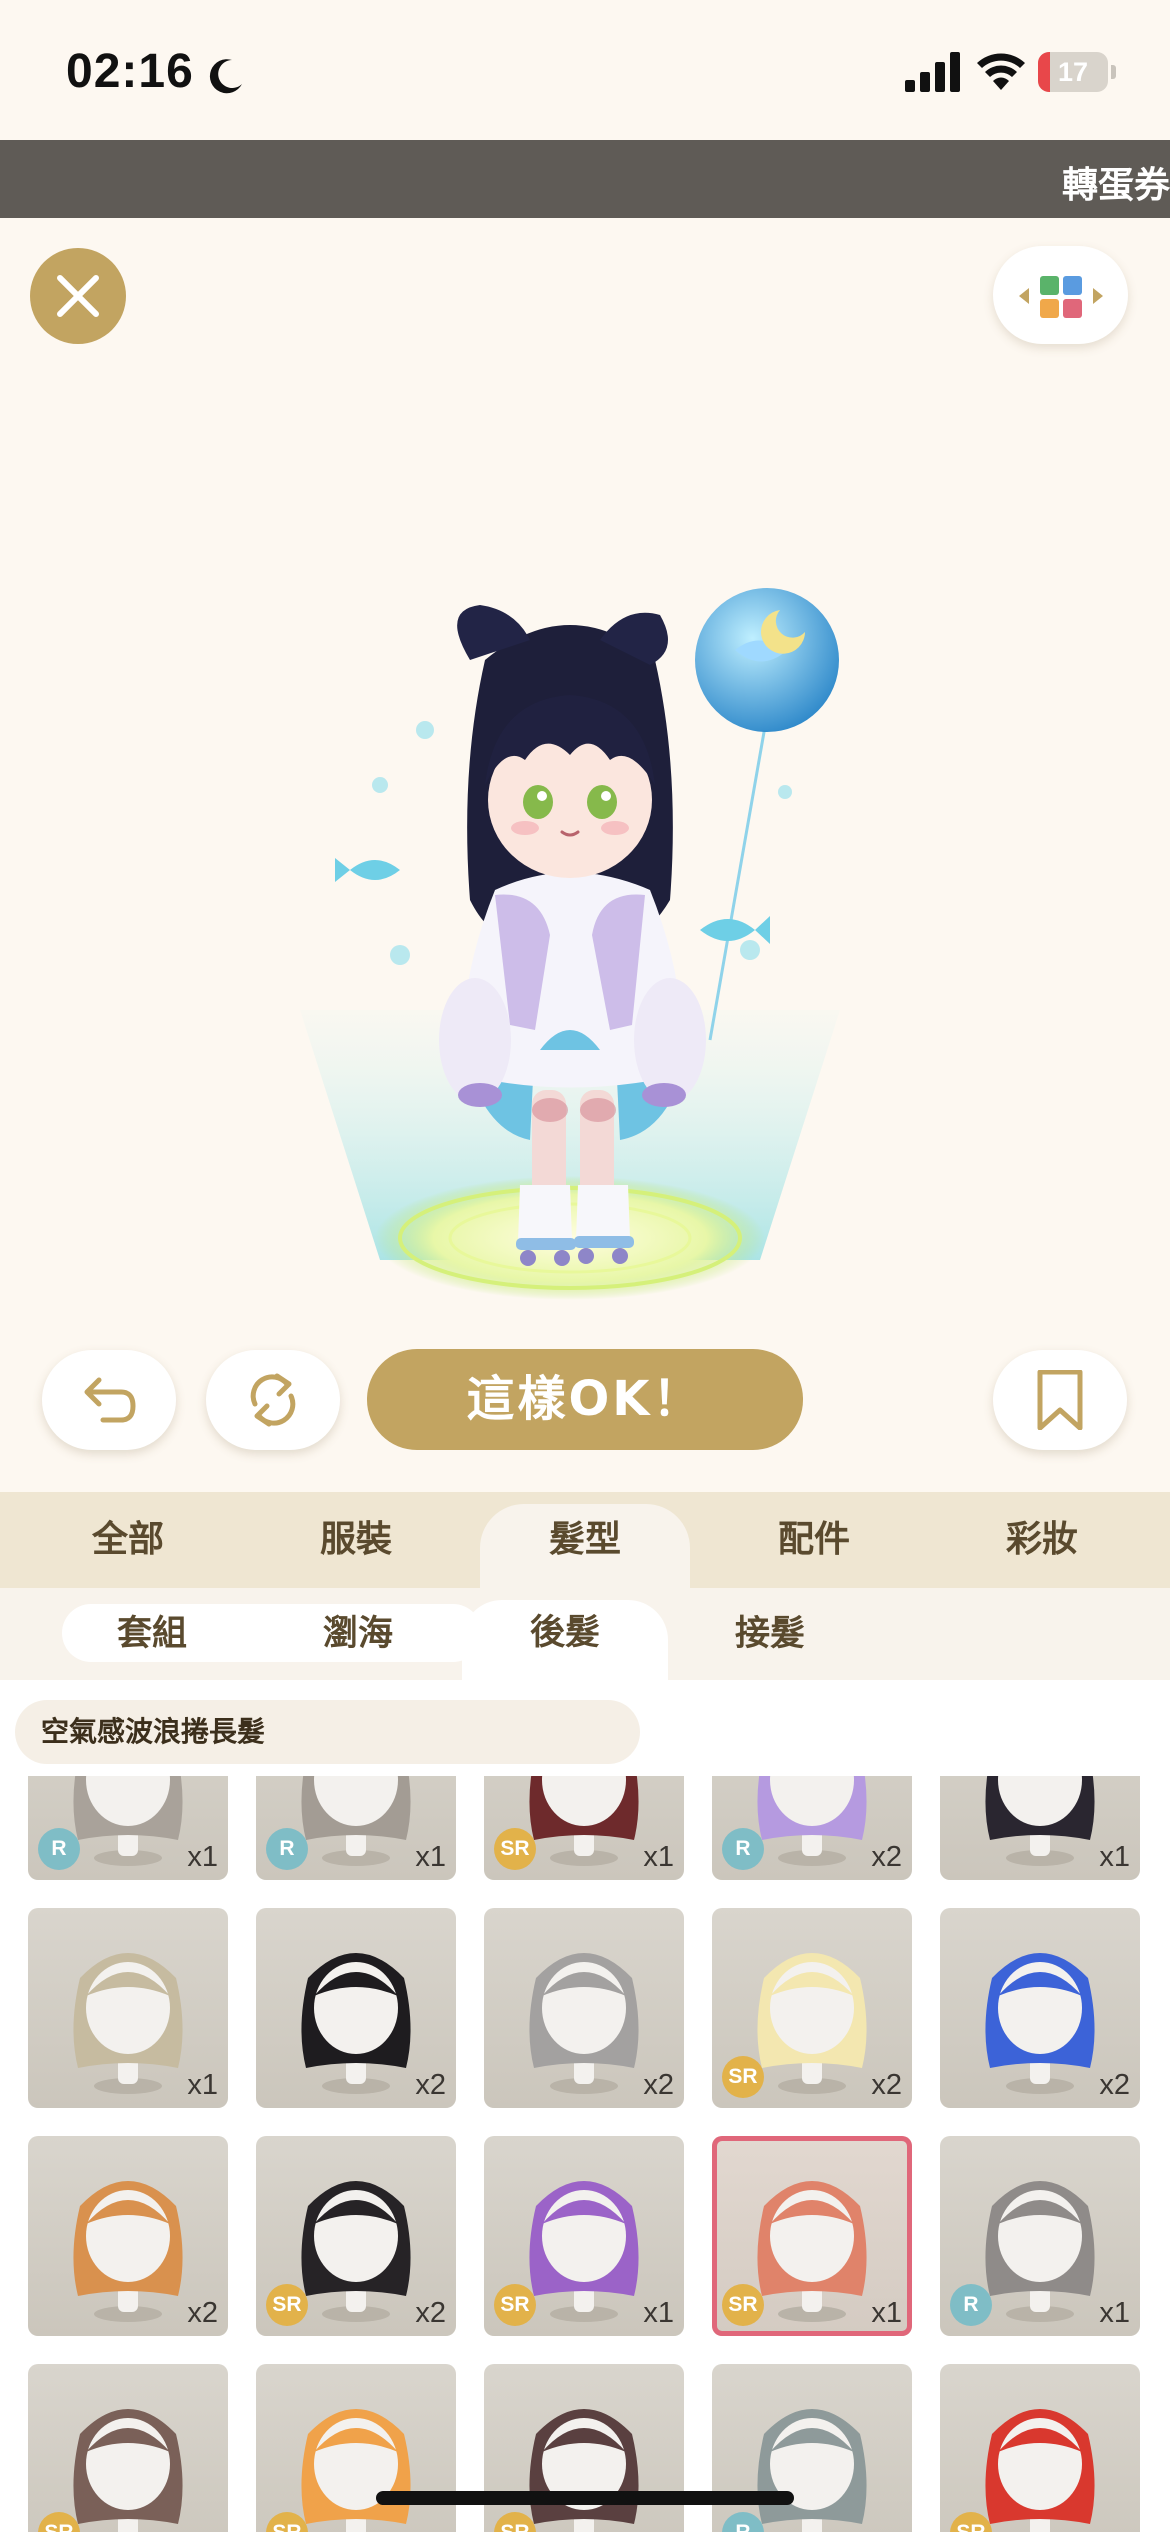 The image size is (1170, 2532). What do you see at coordinates (812, 1828) in the screenshot?
I see `hair-item-tile: Rx2` at bounding box center [812, 1828].